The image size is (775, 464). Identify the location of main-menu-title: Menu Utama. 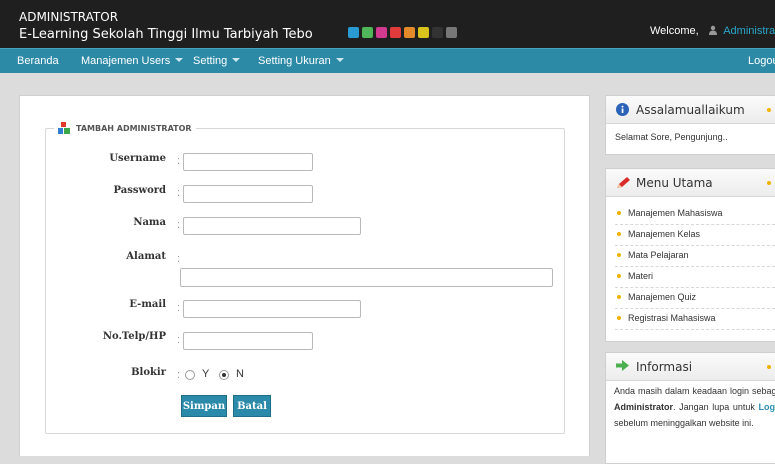
(674, 183).